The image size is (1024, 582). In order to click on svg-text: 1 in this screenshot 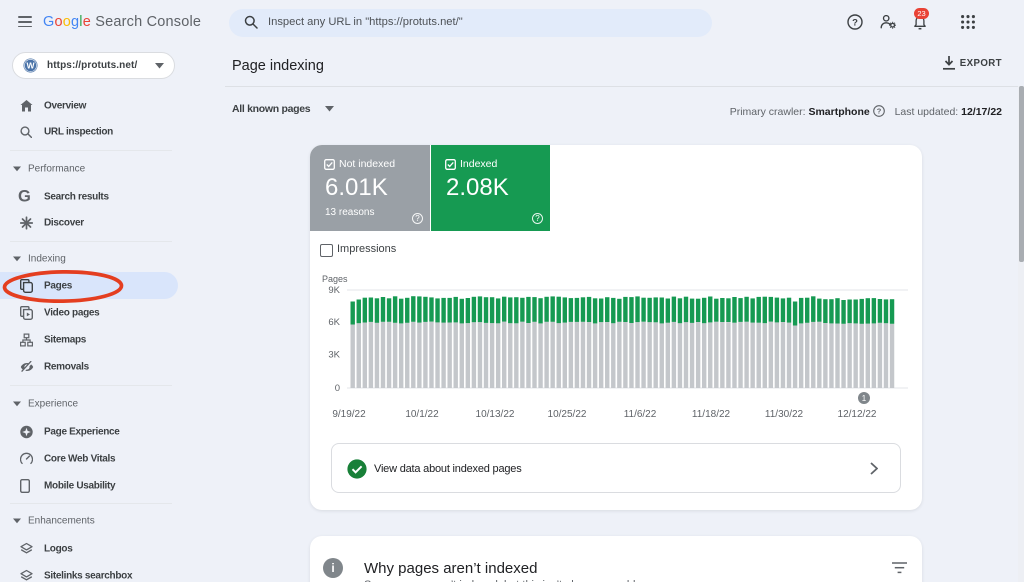, I will do `click(864, 398)`.